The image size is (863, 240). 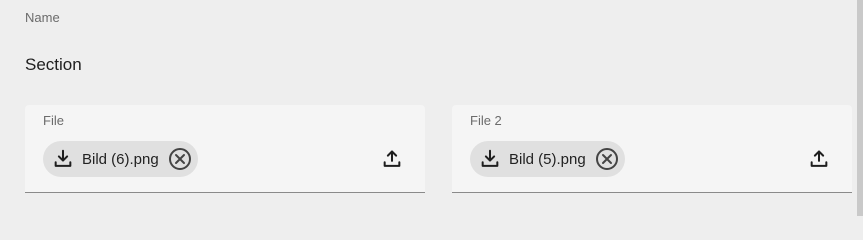 I want to click on name-label: Name, so click(x=42, y=17).